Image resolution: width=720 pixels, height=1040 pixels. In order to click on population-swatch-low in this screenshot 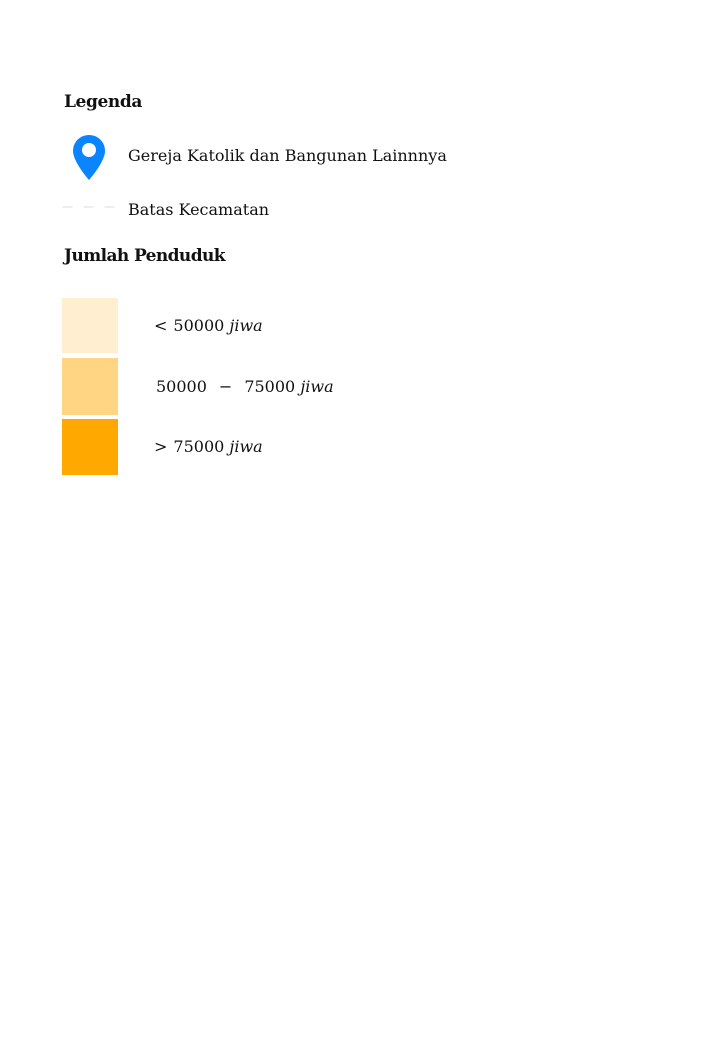, I will do `click(90, 325)`.